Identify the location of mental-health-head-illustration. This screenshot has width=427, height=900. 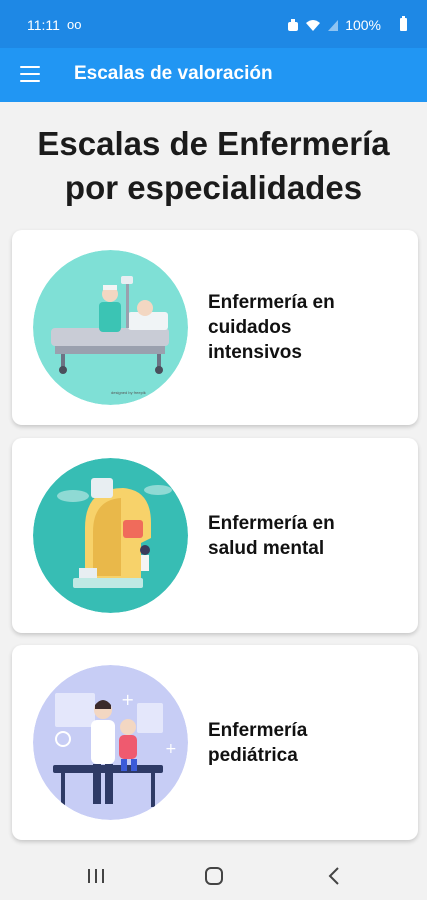
(110, 535).